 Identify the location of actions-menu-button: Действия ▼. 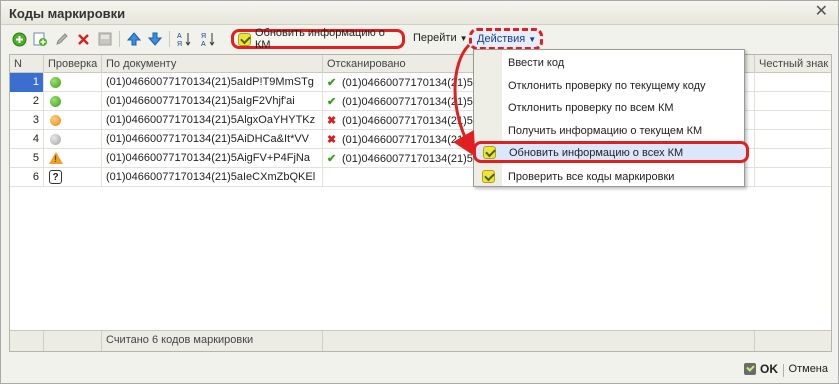
(506, 39).